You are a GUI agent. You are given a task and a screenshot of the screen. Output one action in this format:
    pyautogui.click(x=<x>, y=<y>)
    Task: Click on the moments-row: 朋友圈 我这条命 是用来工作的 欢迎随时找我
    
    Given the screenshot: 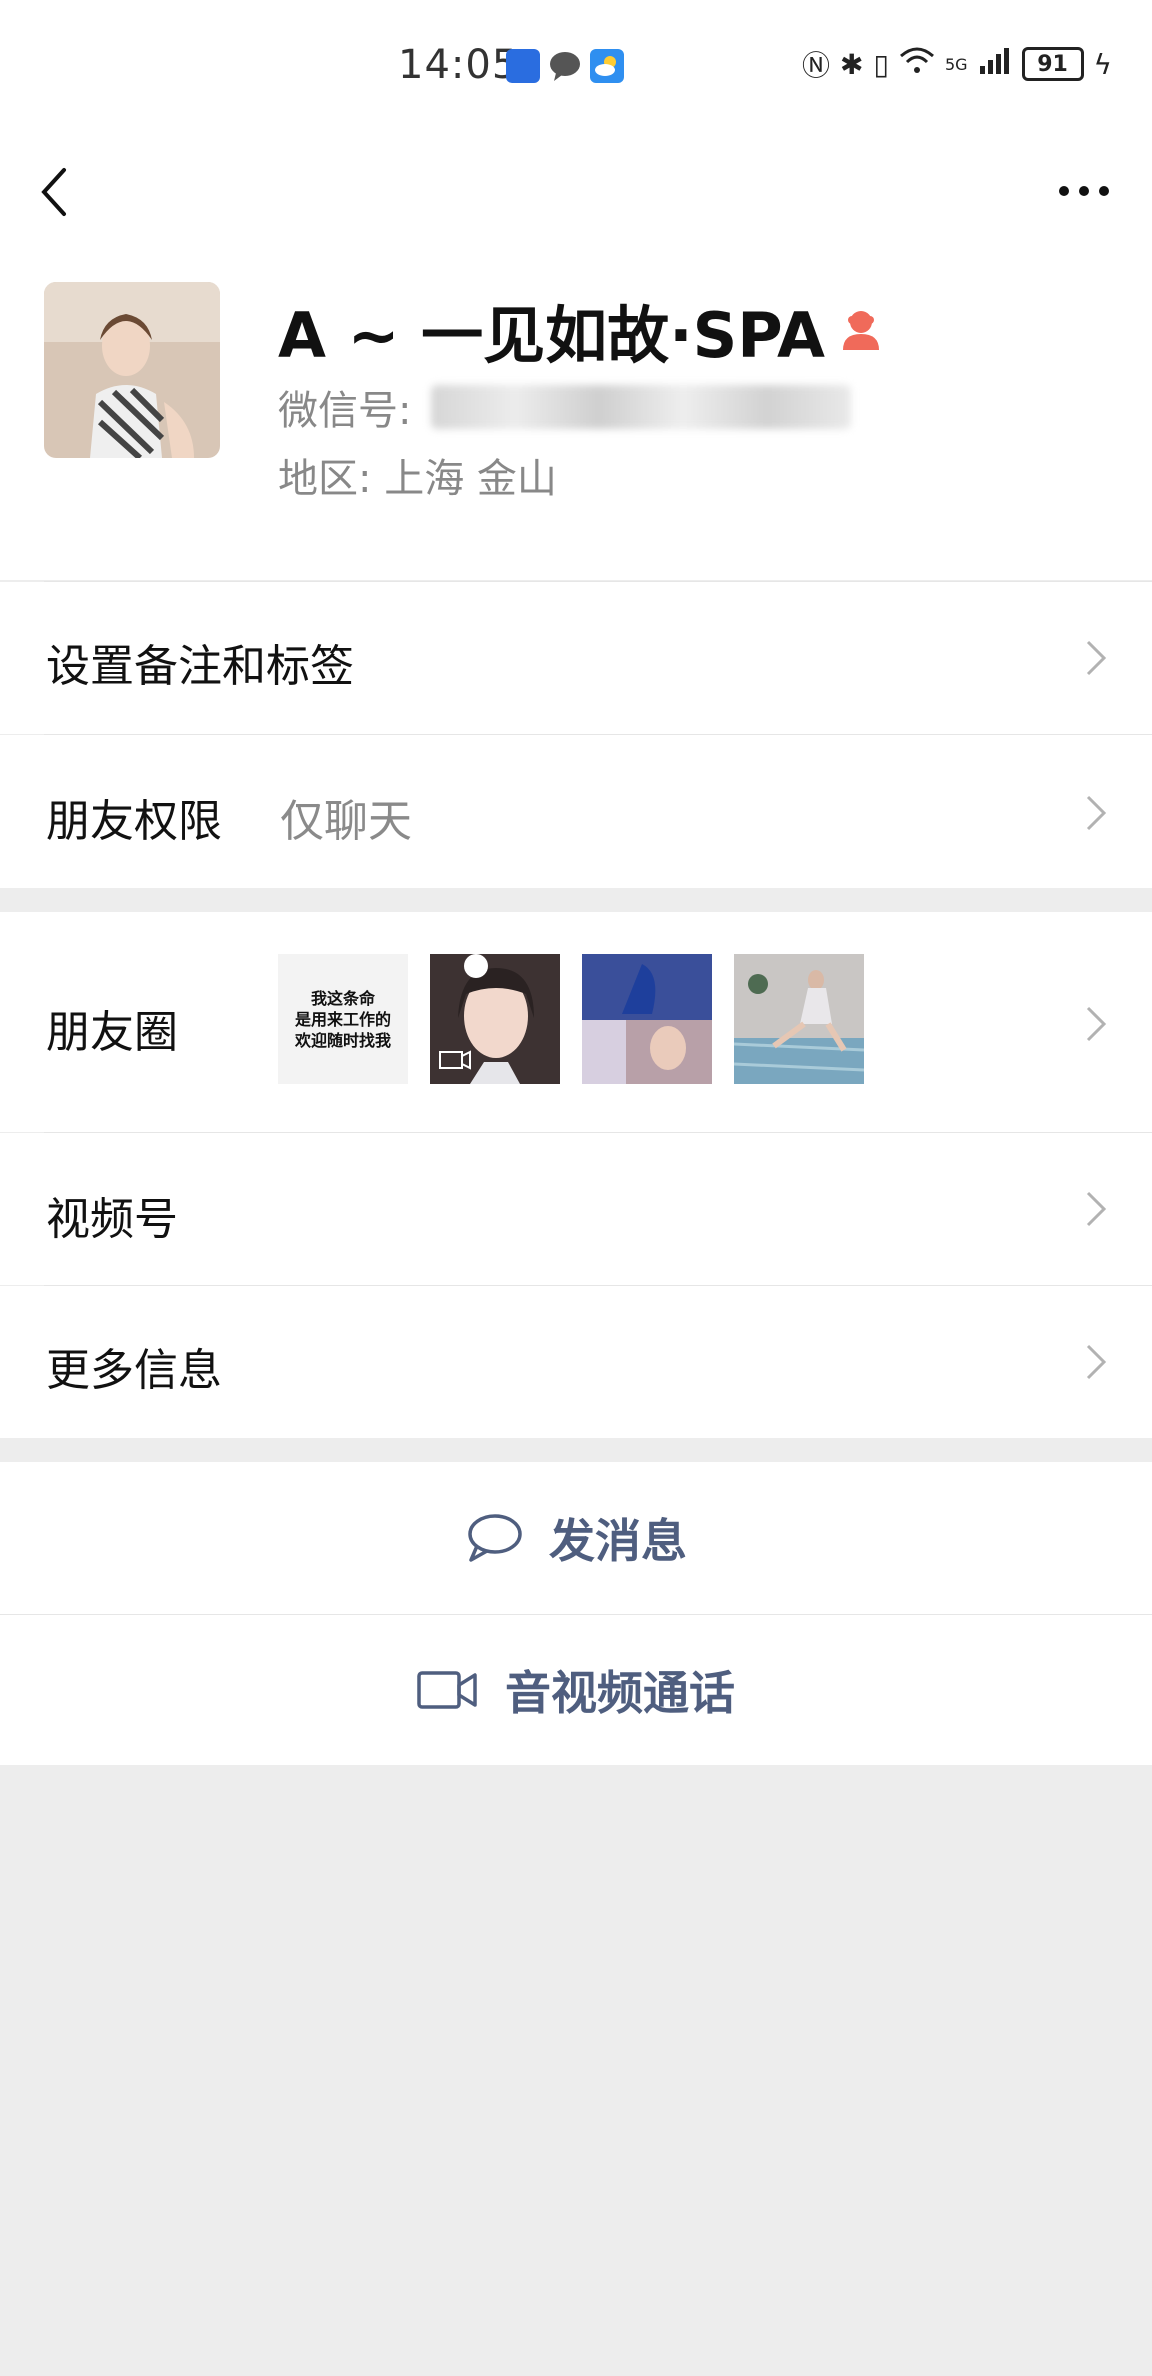 What is the action you would take?
    pyautogui.click(x=576, y=1022)
    